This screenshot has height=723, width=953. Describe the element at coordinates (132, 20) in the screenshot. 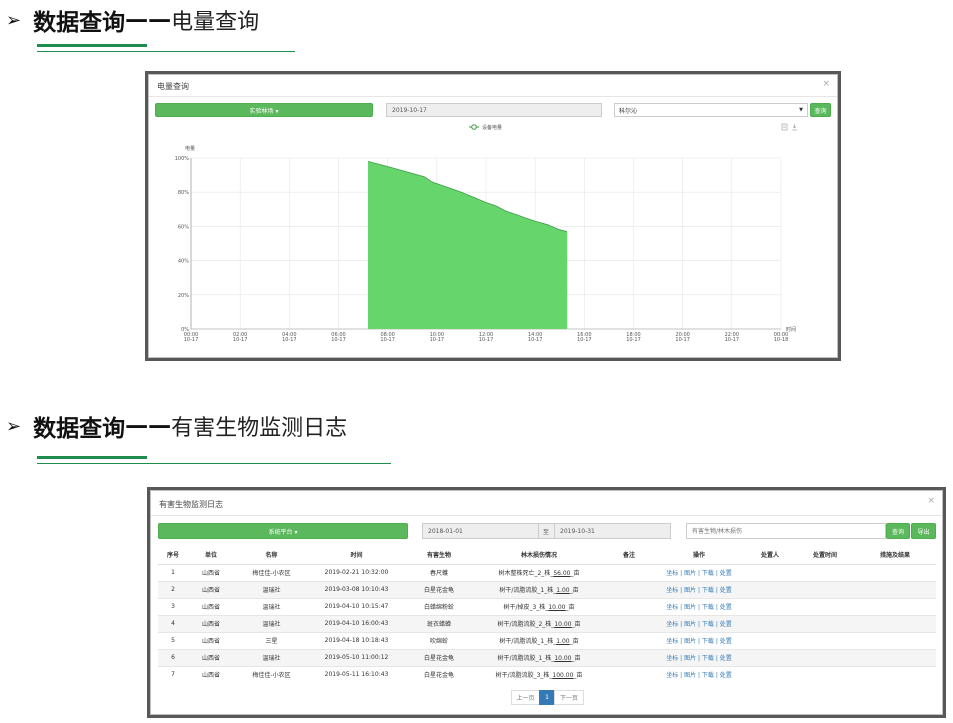

I see `section-heading-power: ➢ 数据查询 —— 电量查询` at that location.